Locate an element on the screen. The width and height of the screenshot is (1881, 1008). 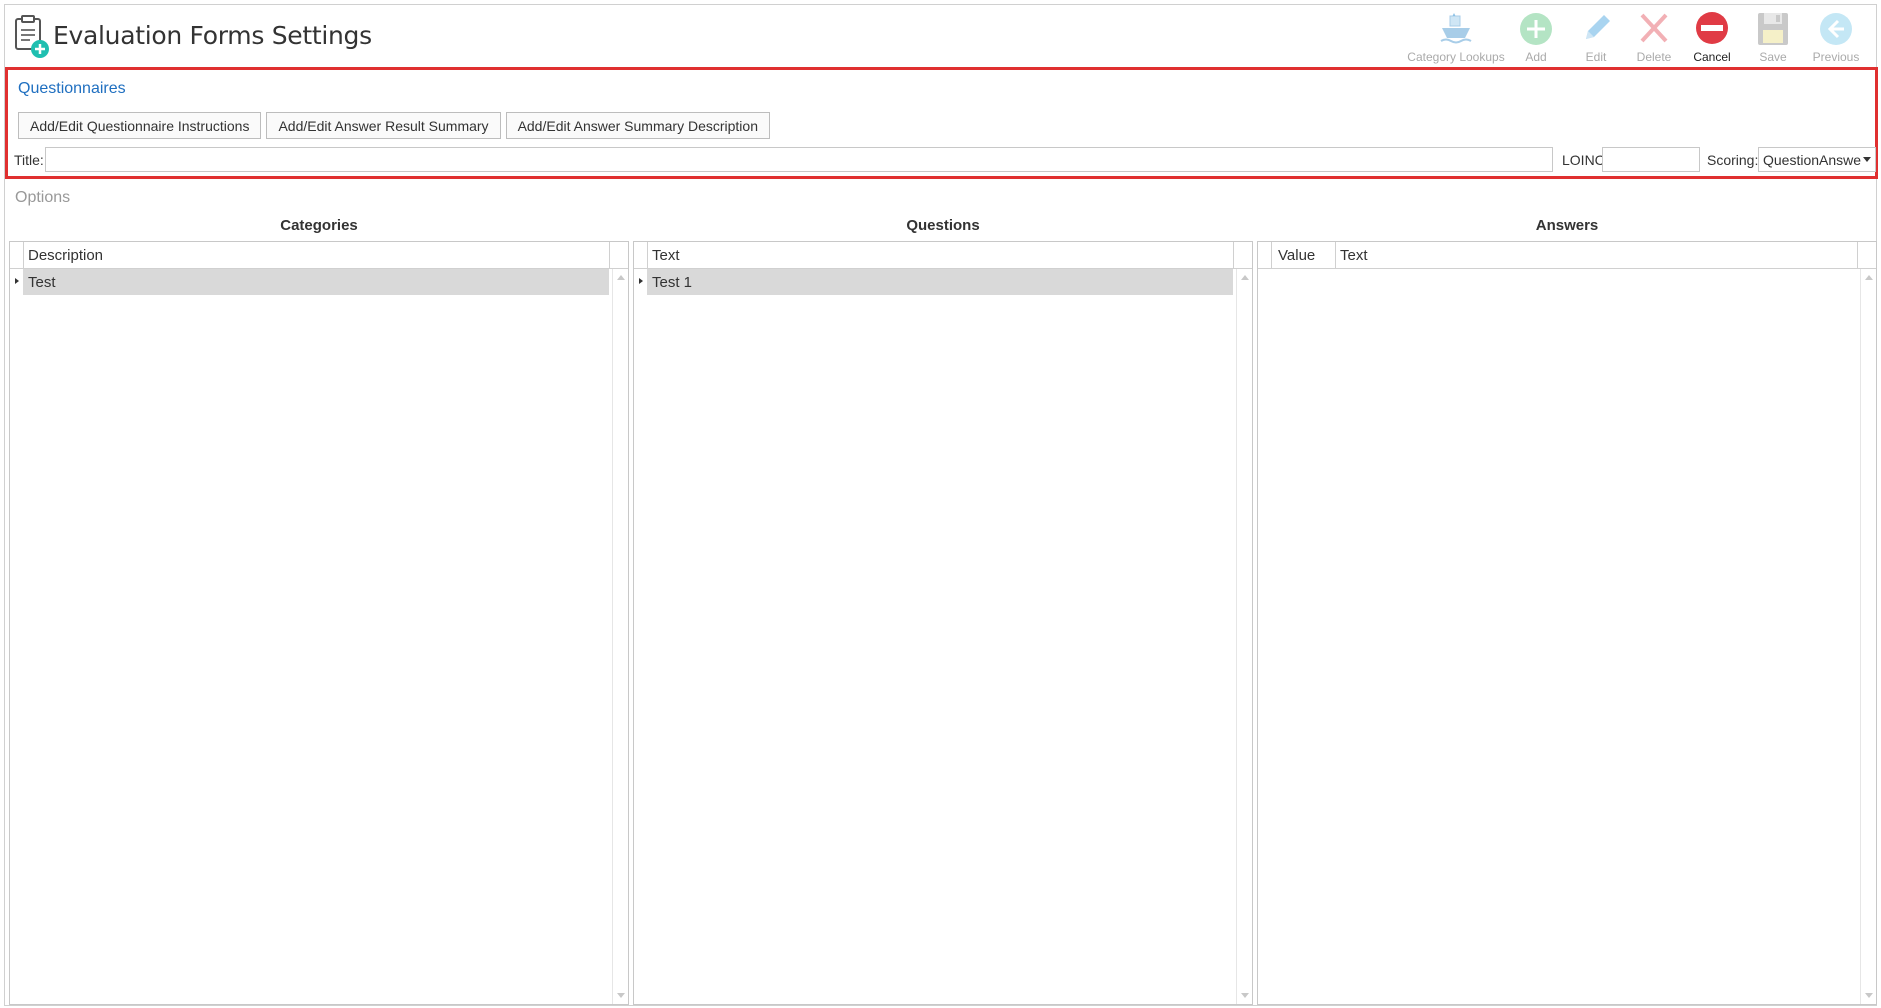
add-button: Add is located at coordinates (1536, 39).